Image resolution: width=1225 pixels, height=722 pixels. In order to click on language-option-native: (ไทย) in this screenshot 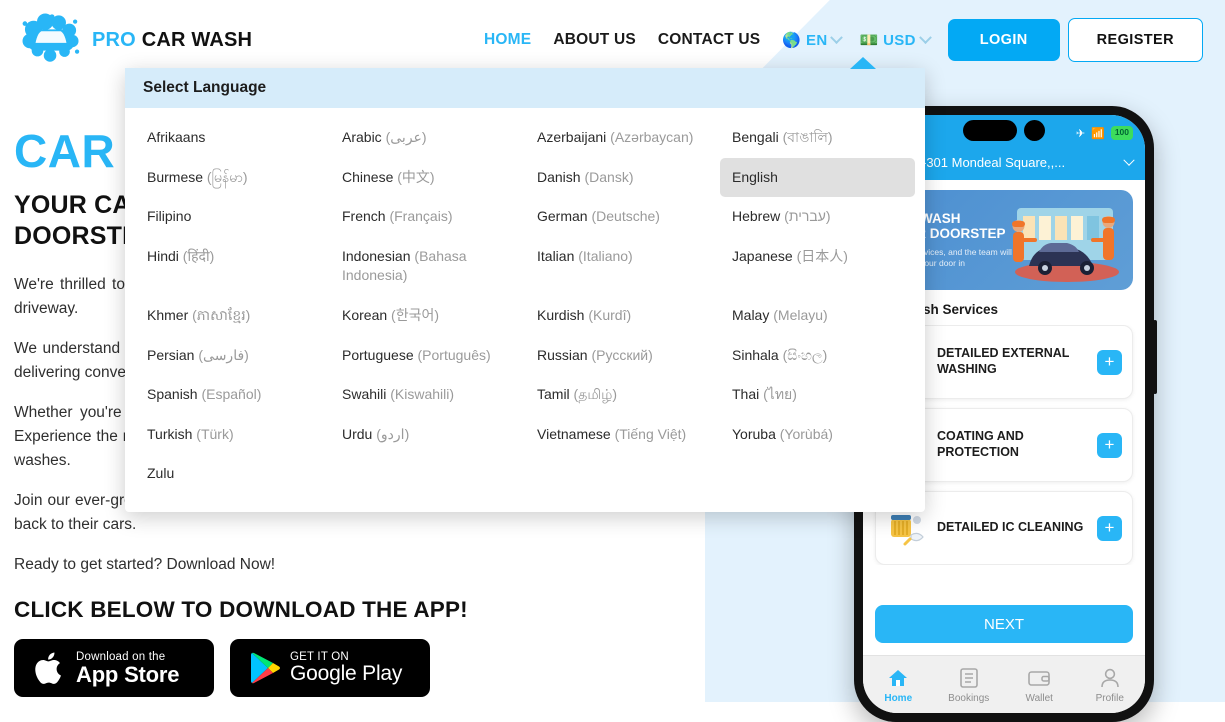, I will do `click(778, 394)`.